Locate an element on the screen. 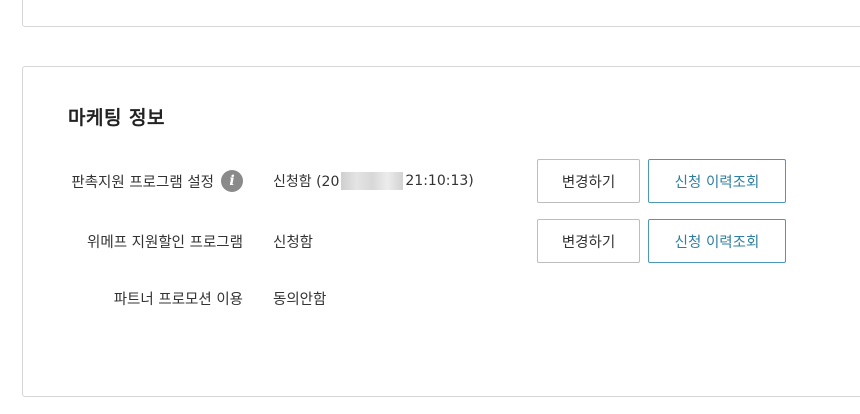  row-label: 파트너 프로모션 이용 is located at coordinates (178, 299).